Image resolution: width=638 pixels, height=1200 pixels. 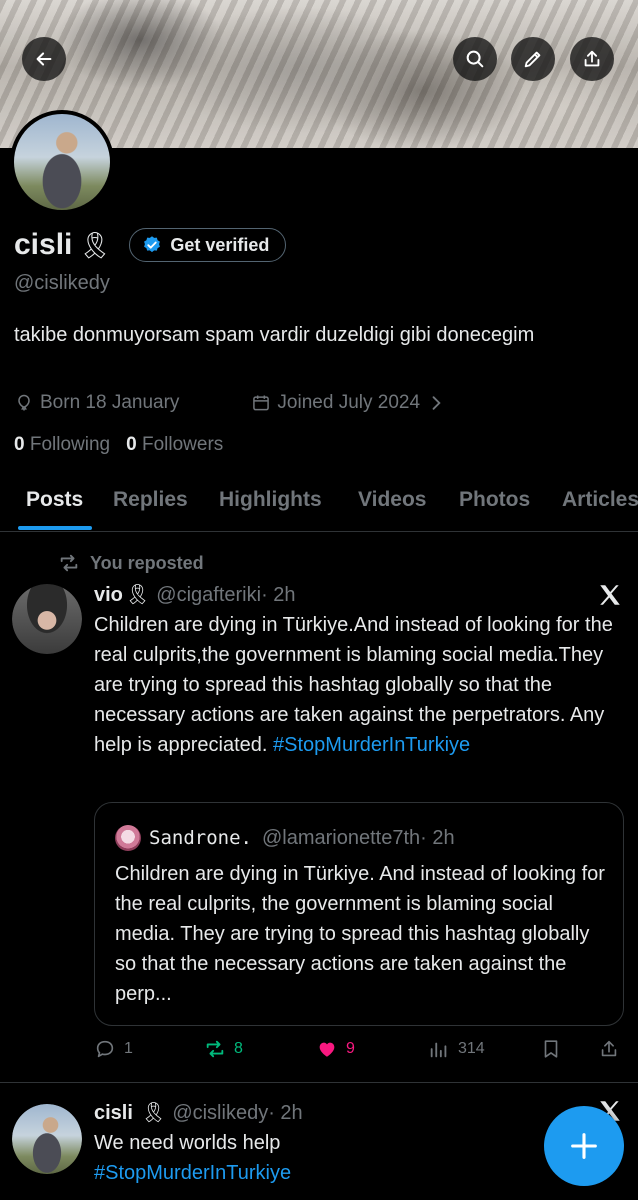 I want to click on edit-button, so click(x=533, y=59).